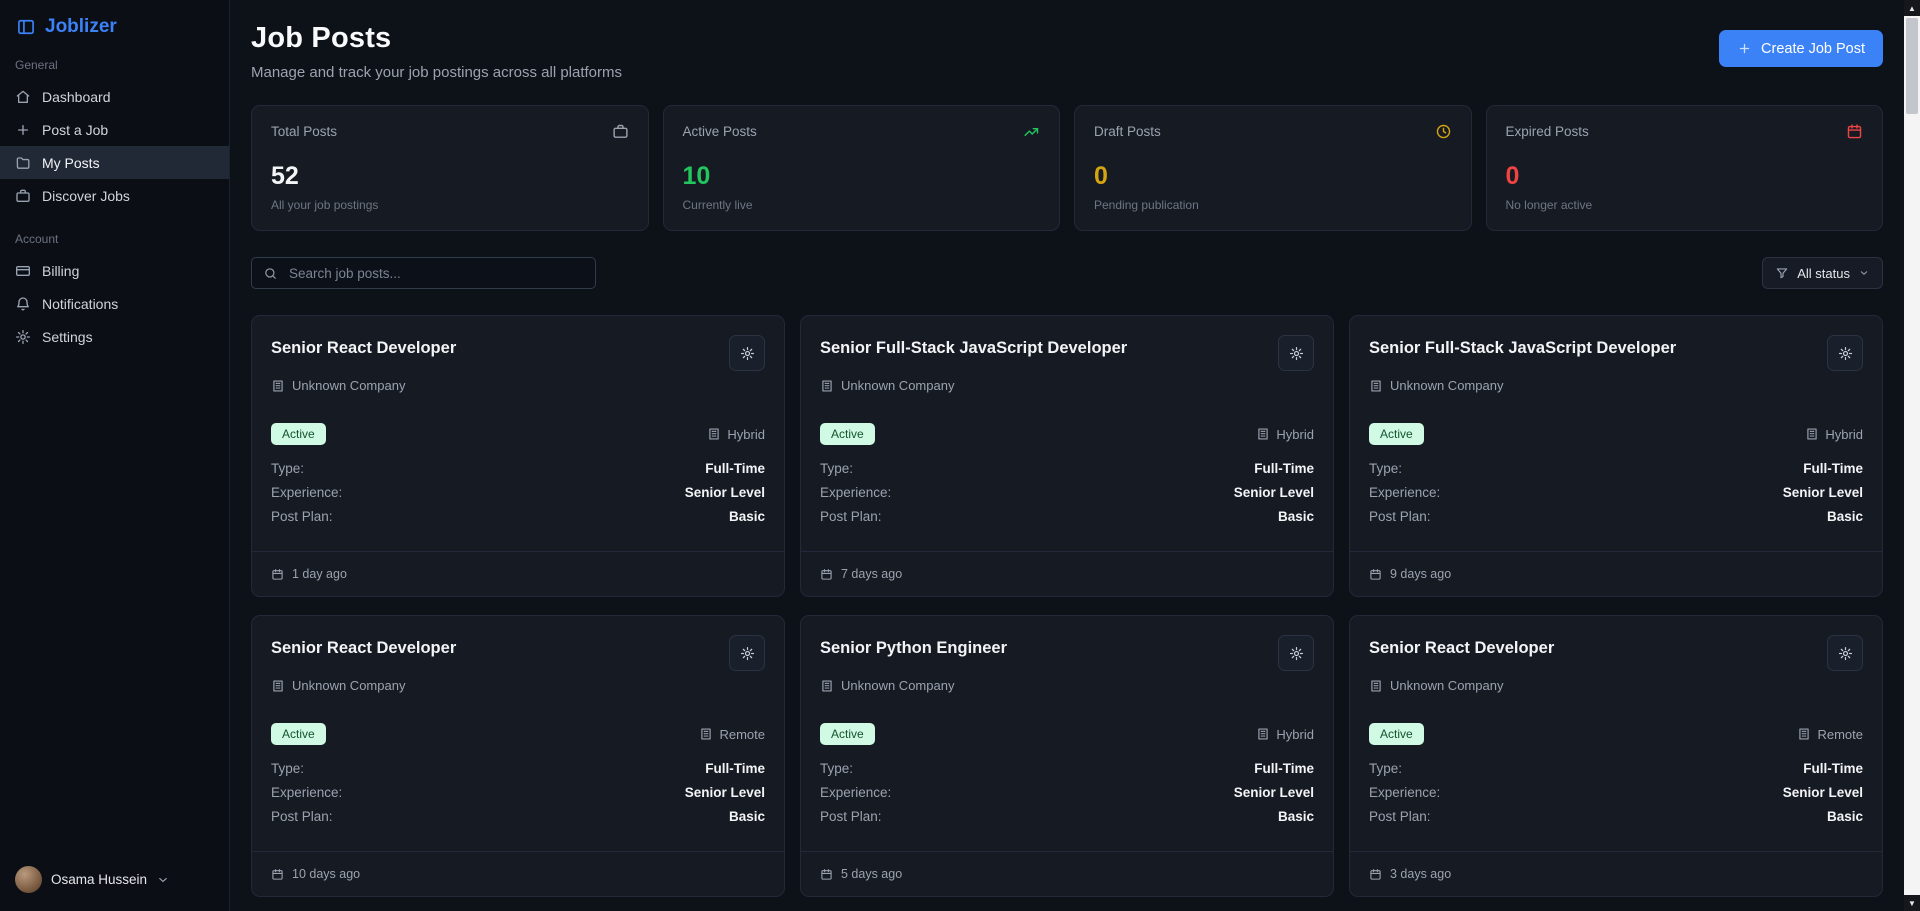  I want to click on posted-date: 10 days ago, so click(326, 874).